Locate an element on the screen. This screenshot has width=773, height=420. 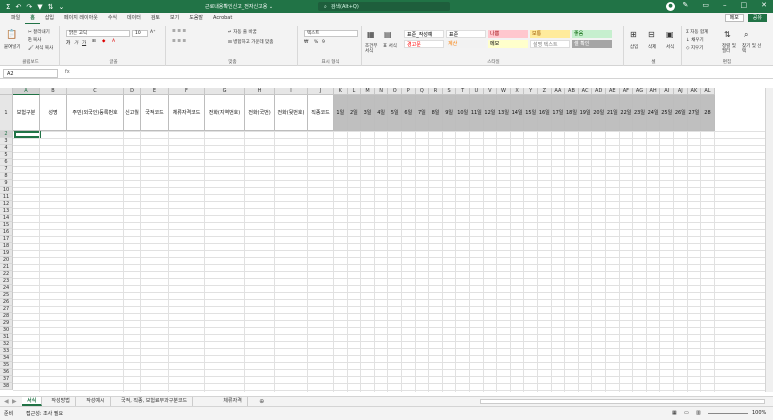
header-cell-37: 28 is located at coordinates (708, 113).